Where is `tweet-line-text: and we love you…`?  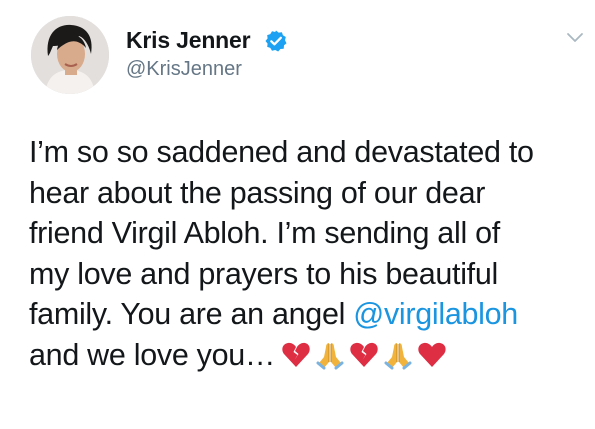 tweet-line-text: and we love you… is located at coordinates (152, 354).